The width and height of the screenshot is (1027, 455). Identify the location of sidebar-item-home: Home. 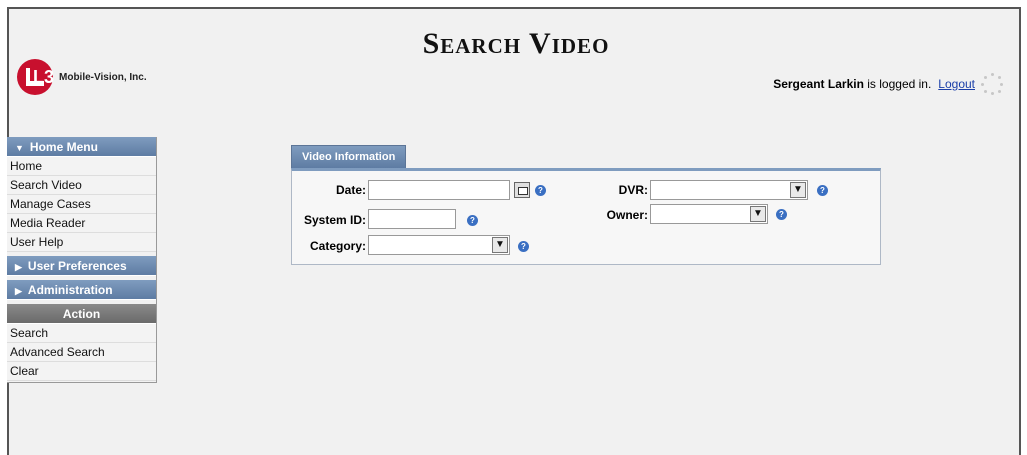
(81, 166).